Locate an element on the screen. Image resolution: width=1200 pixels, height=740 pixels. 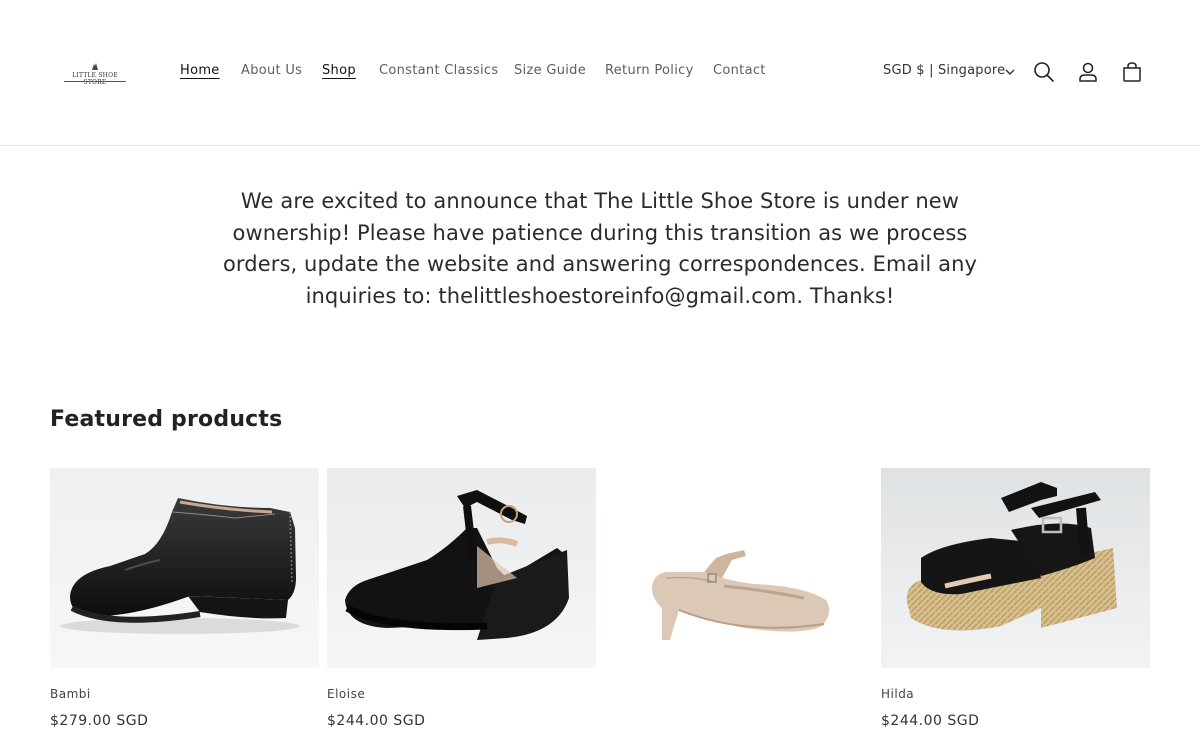
nav-home: Home is located at coordinates (200, 70).